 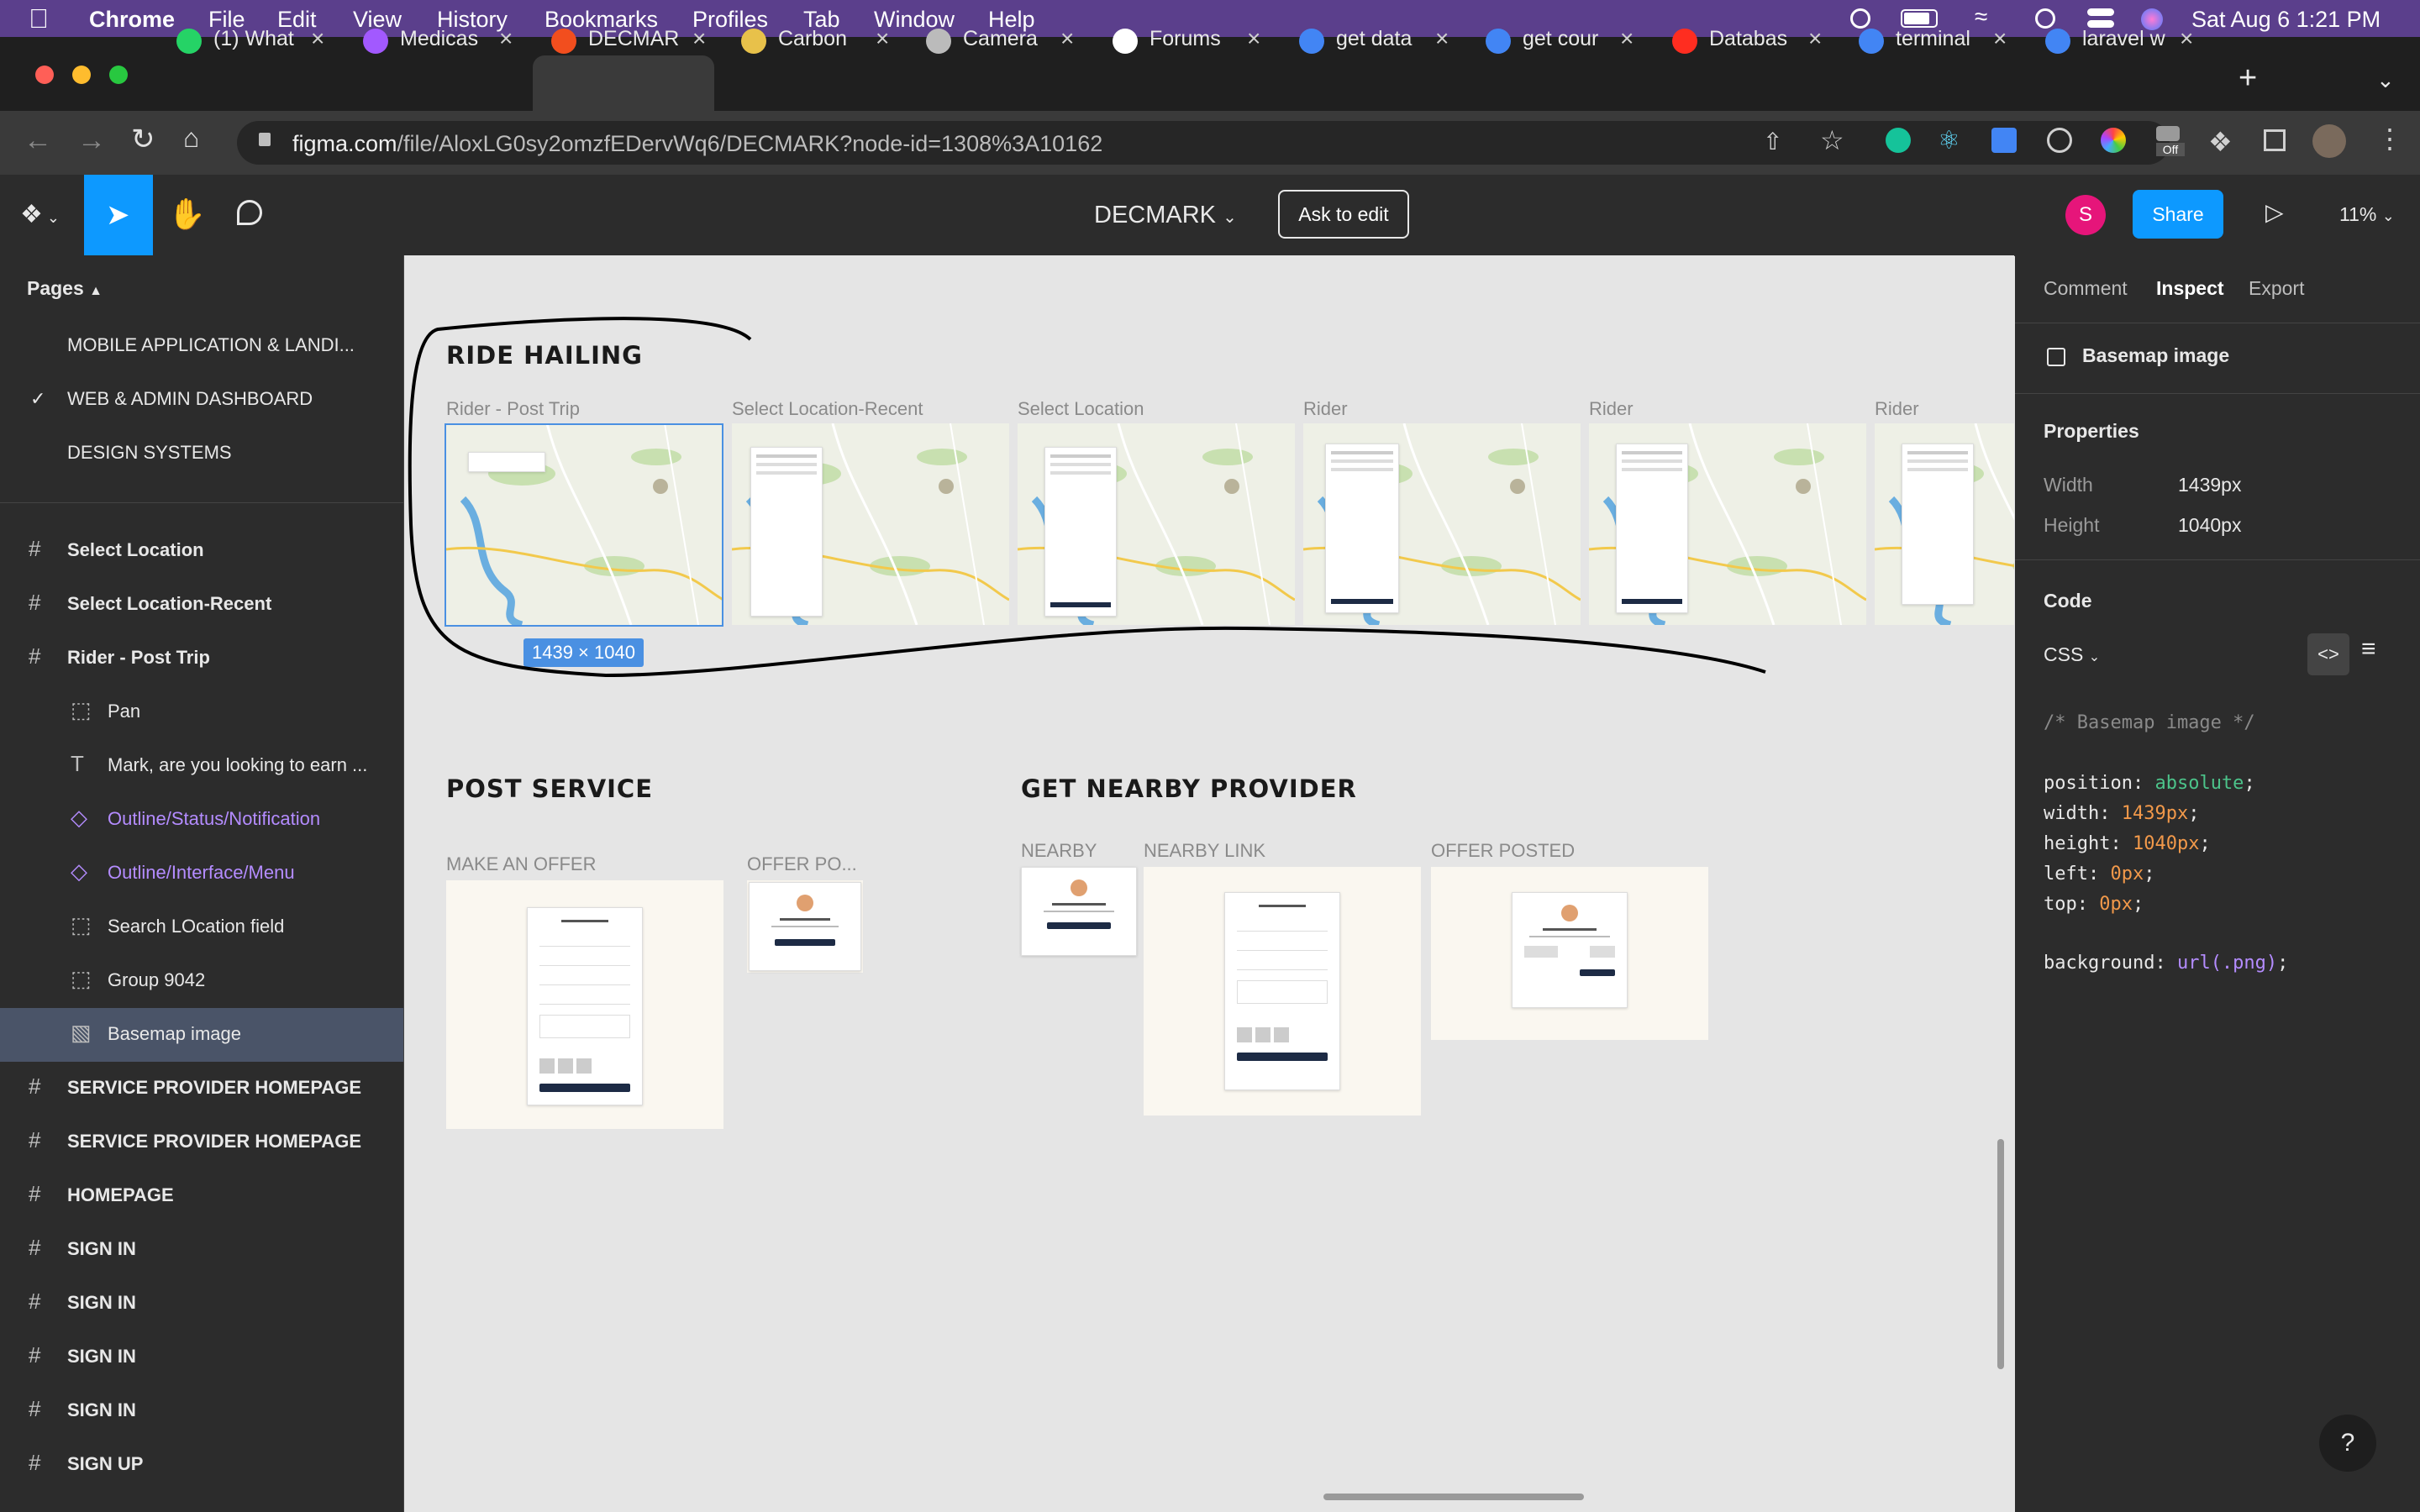 I want to click on translate-extension-icon, so click(x=2004, y=140).